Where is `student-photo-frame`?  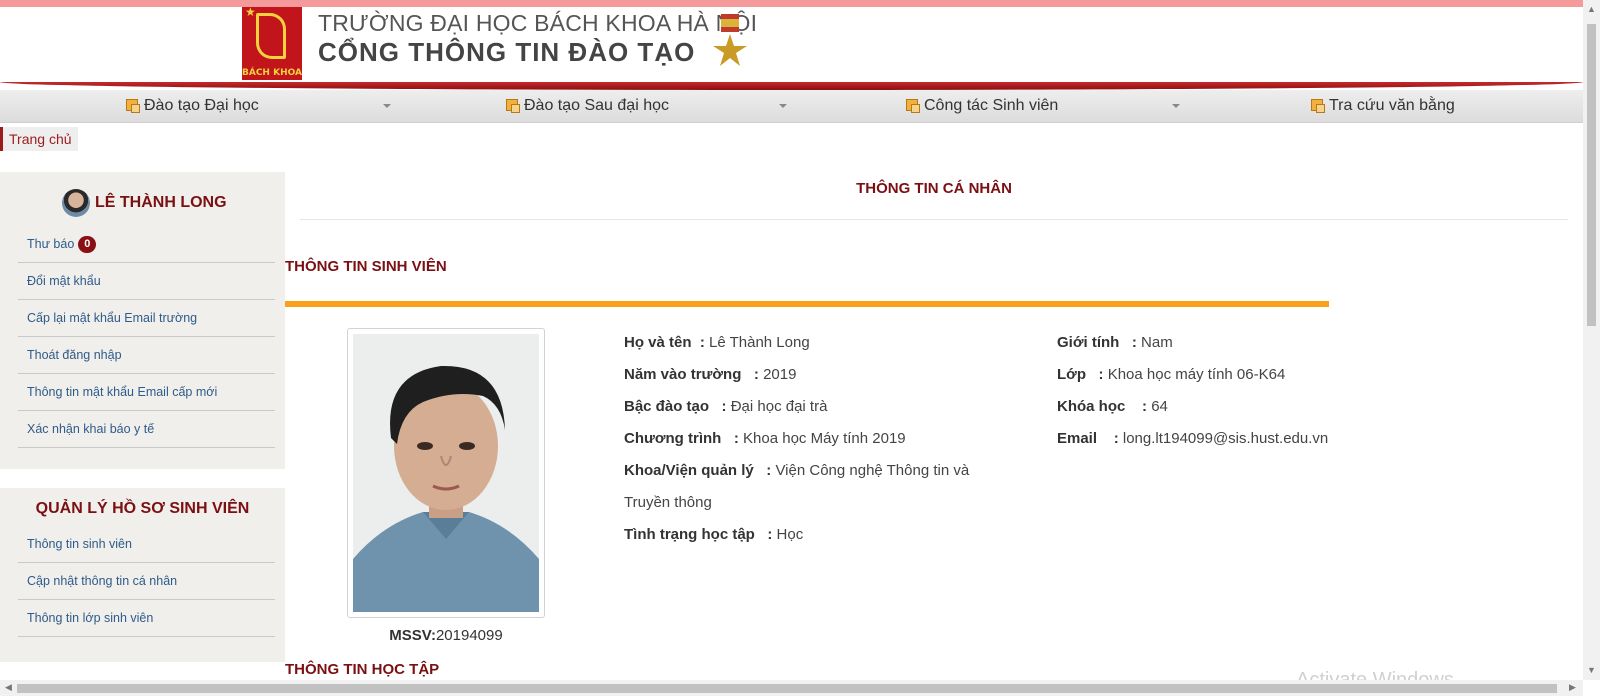
student-photo-frame is located at coordinates (446, 473).